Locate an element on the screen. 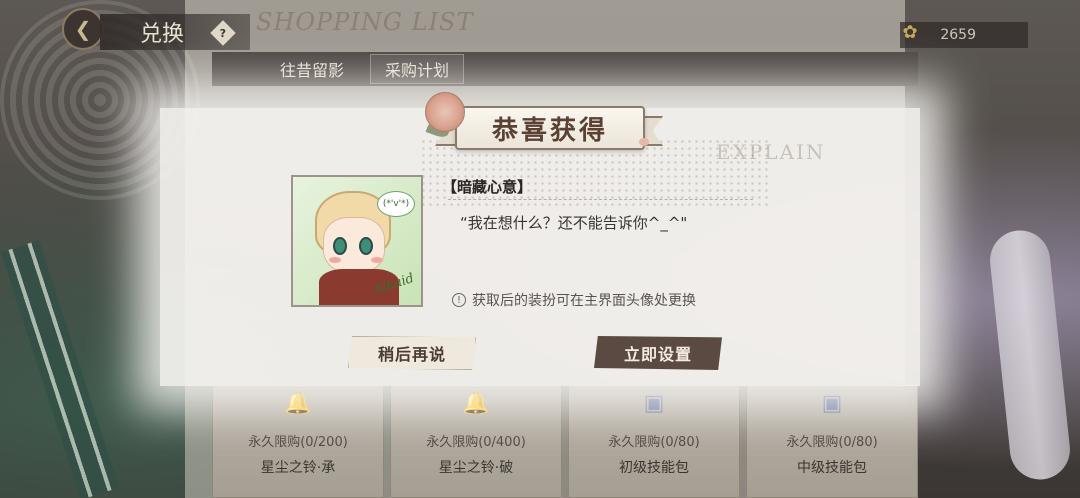  set-now-button: 立即设置 is located at coordinates (658, 353).